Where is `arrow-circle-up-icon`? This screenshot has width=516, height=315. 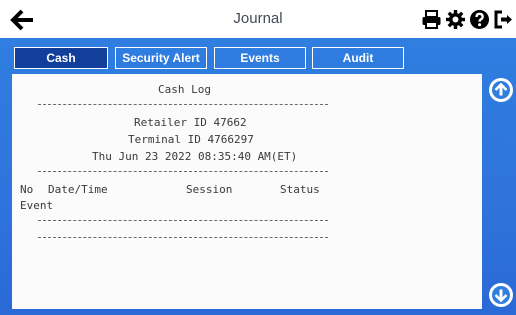
arrow-circle-up-icon is located at coordinates (501, 90).